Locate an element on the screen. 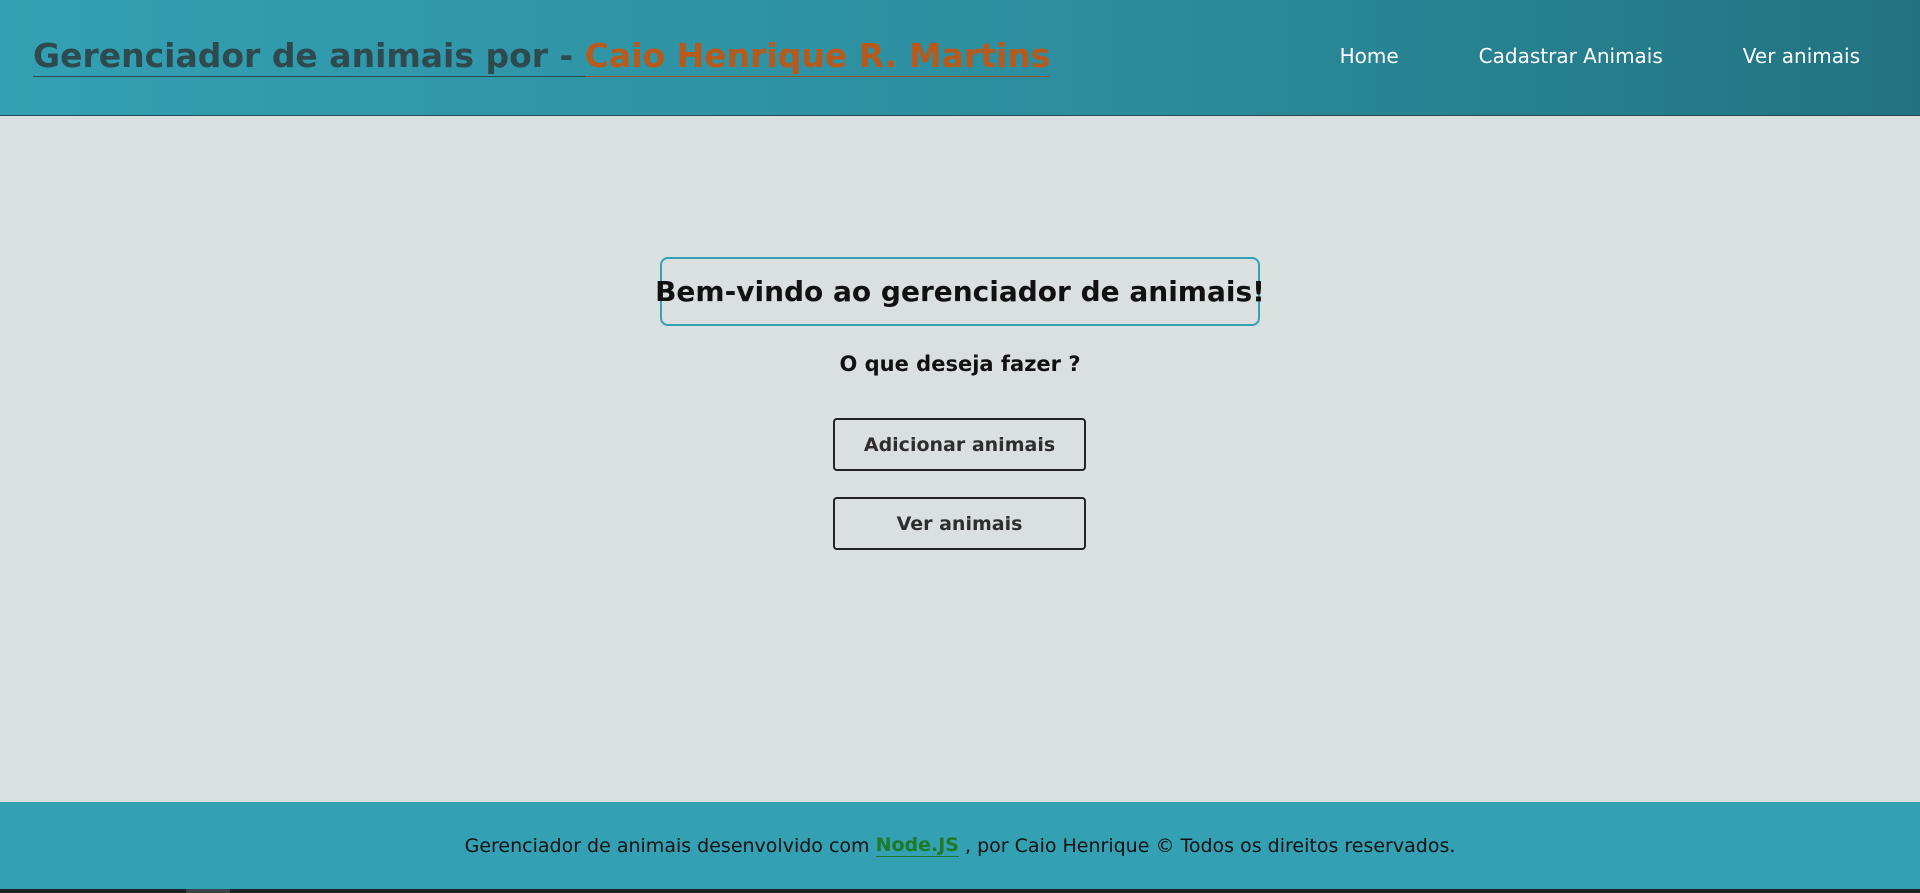  brand-prefix: Gerenciador de animais por - is located at coordinates (309, 56).